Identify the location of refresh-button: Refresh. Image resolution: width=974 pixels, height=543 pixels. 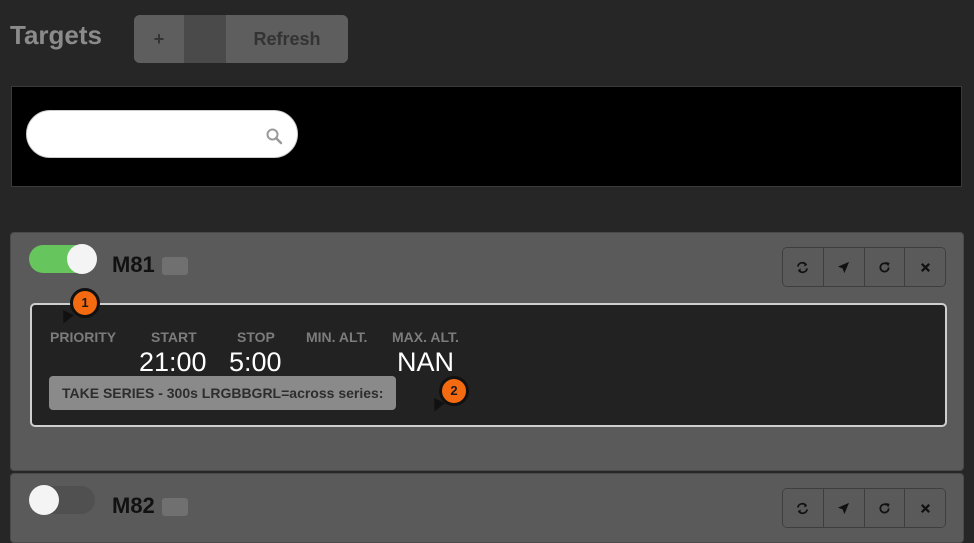
(287, 39).